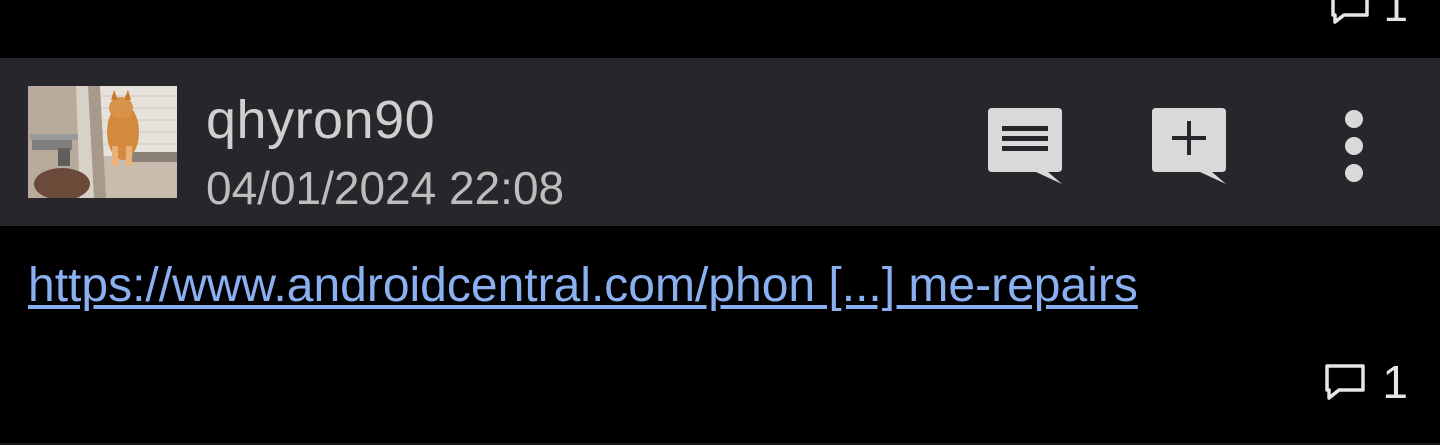 The width and height of the screenshot is (1440, 445). I want to click on post-timestamp: 04/01/2024 22:08, so click(385, 188).